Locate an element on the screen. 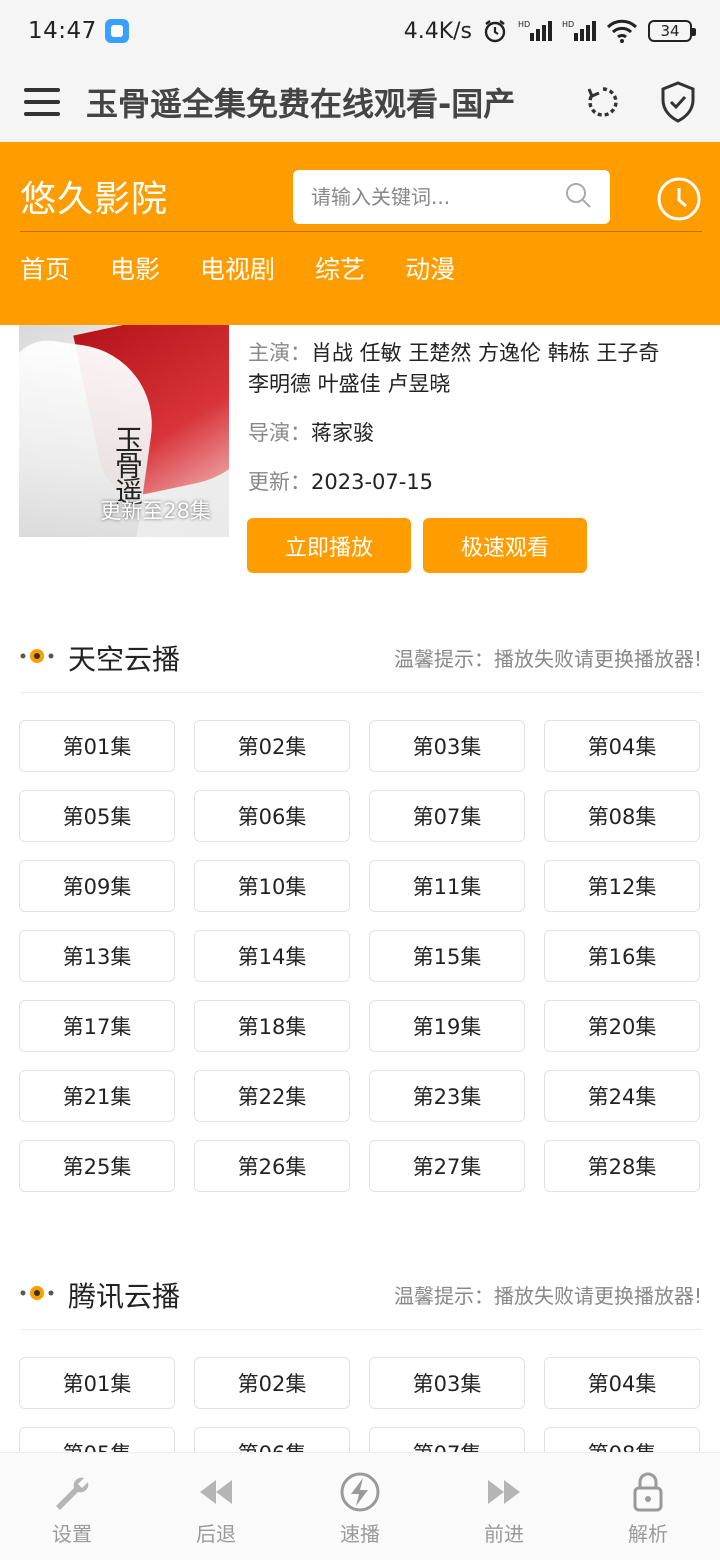 The image size is (720, 1560). lock-icon is located at coordinates (648, 1492).